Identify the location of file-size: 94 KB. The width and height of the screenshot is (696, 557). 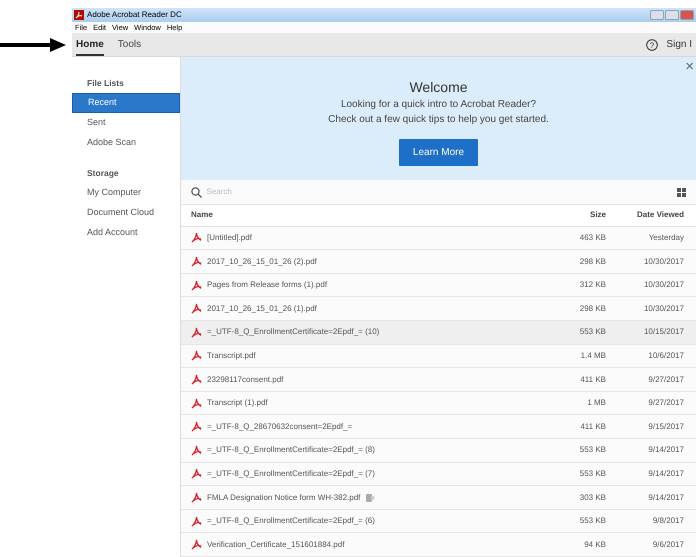
(595, 544).